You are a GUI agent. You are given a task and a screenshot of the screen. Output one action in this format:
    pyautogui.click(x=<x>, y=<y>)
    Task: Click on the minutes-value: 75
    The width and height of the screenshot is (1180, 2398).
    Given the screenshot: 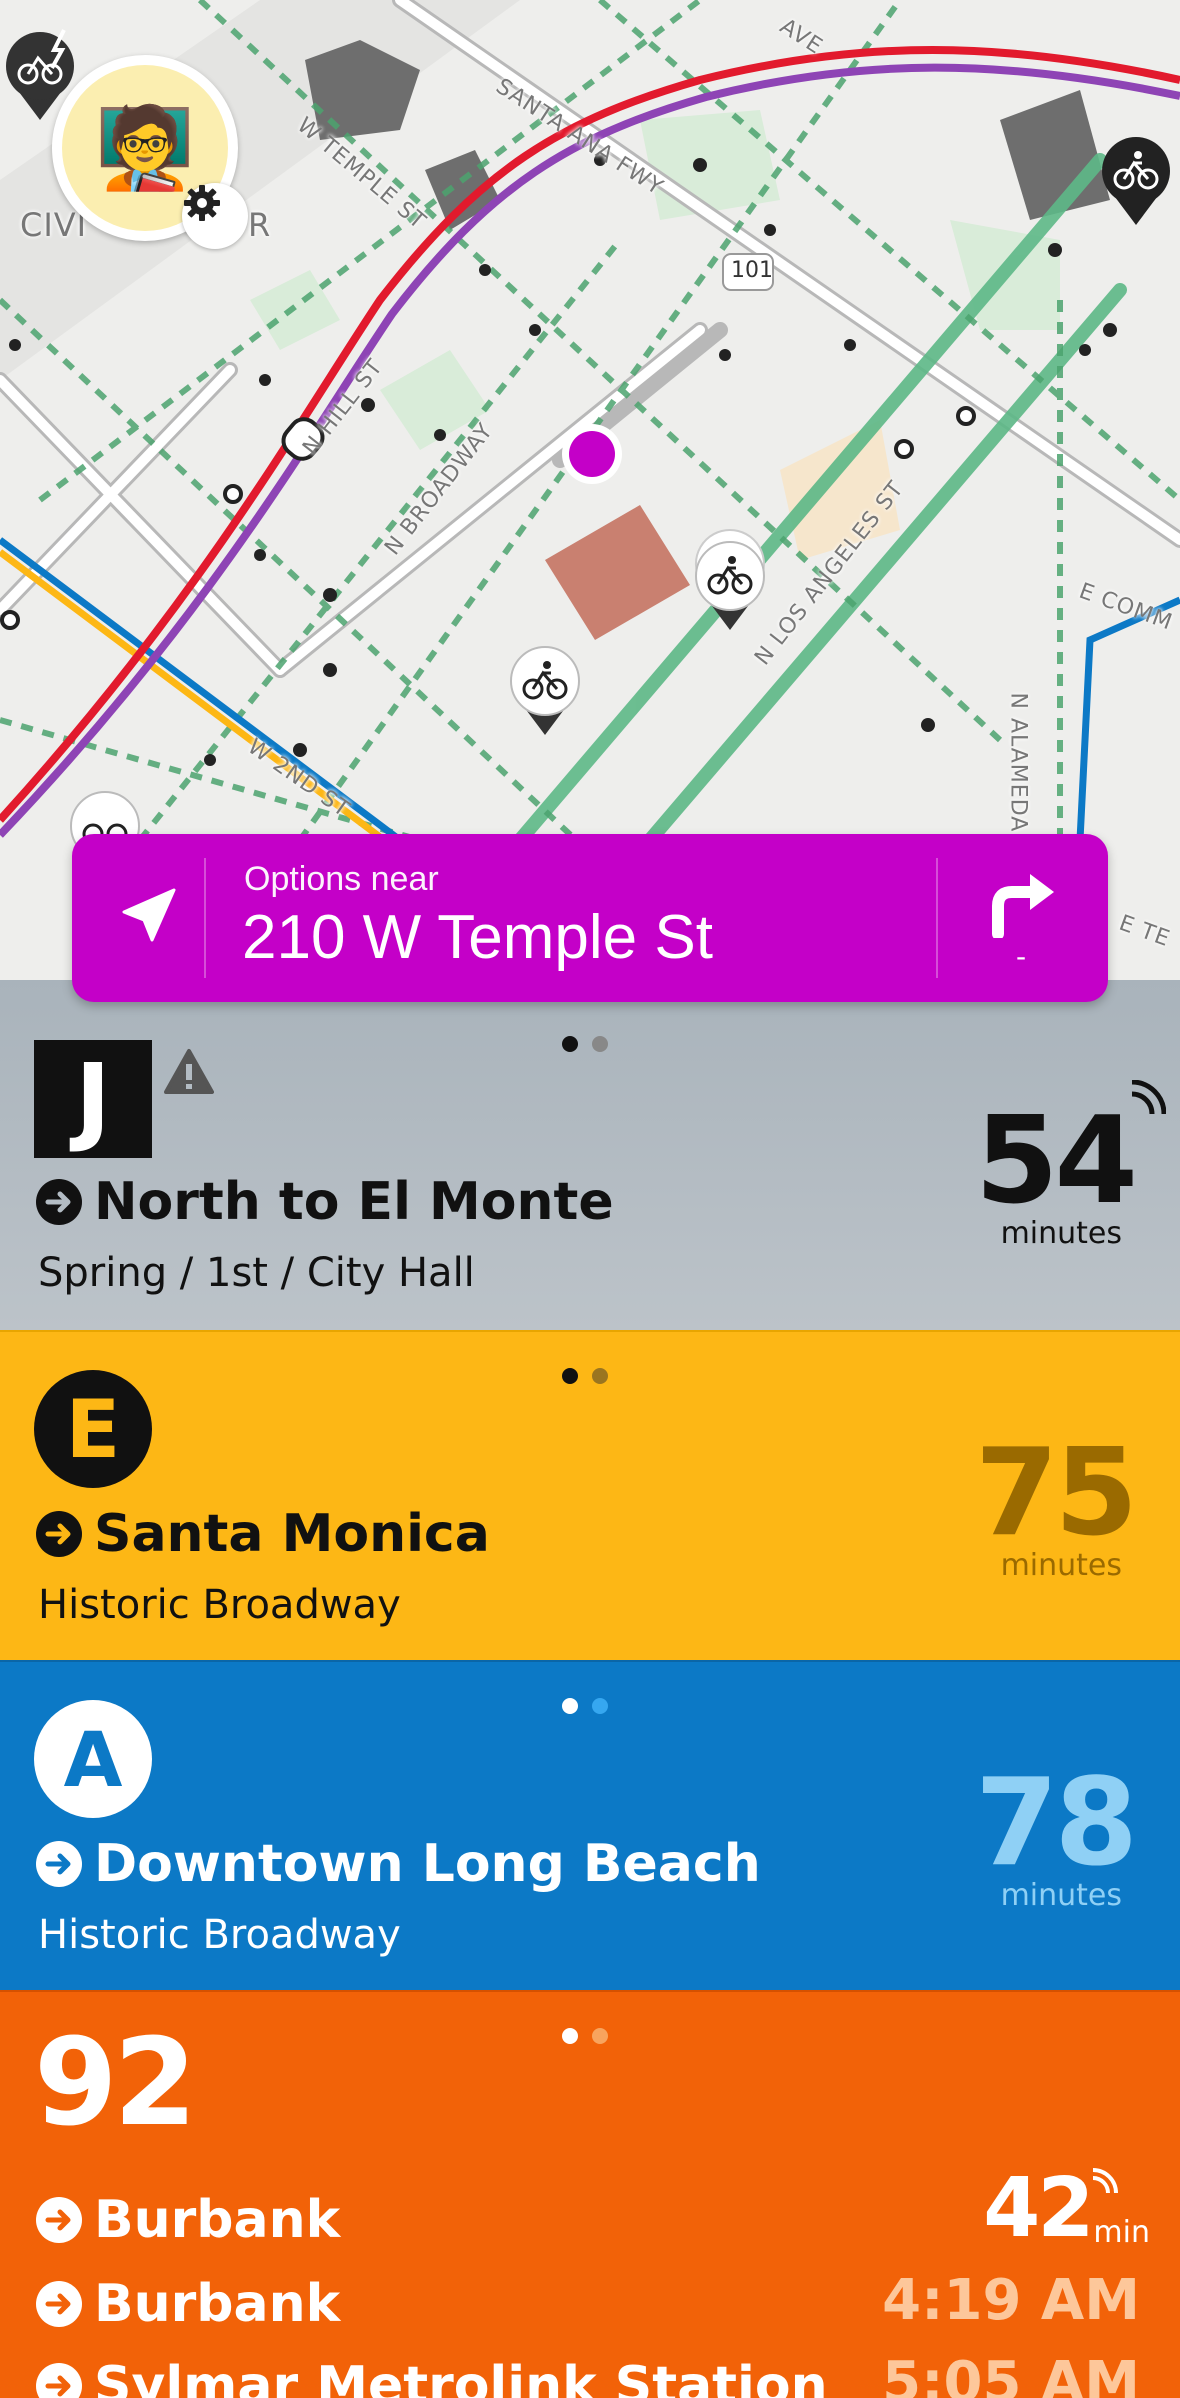 What is the action you would take?
    pyautogui.click(x=1056, y=1493)
    